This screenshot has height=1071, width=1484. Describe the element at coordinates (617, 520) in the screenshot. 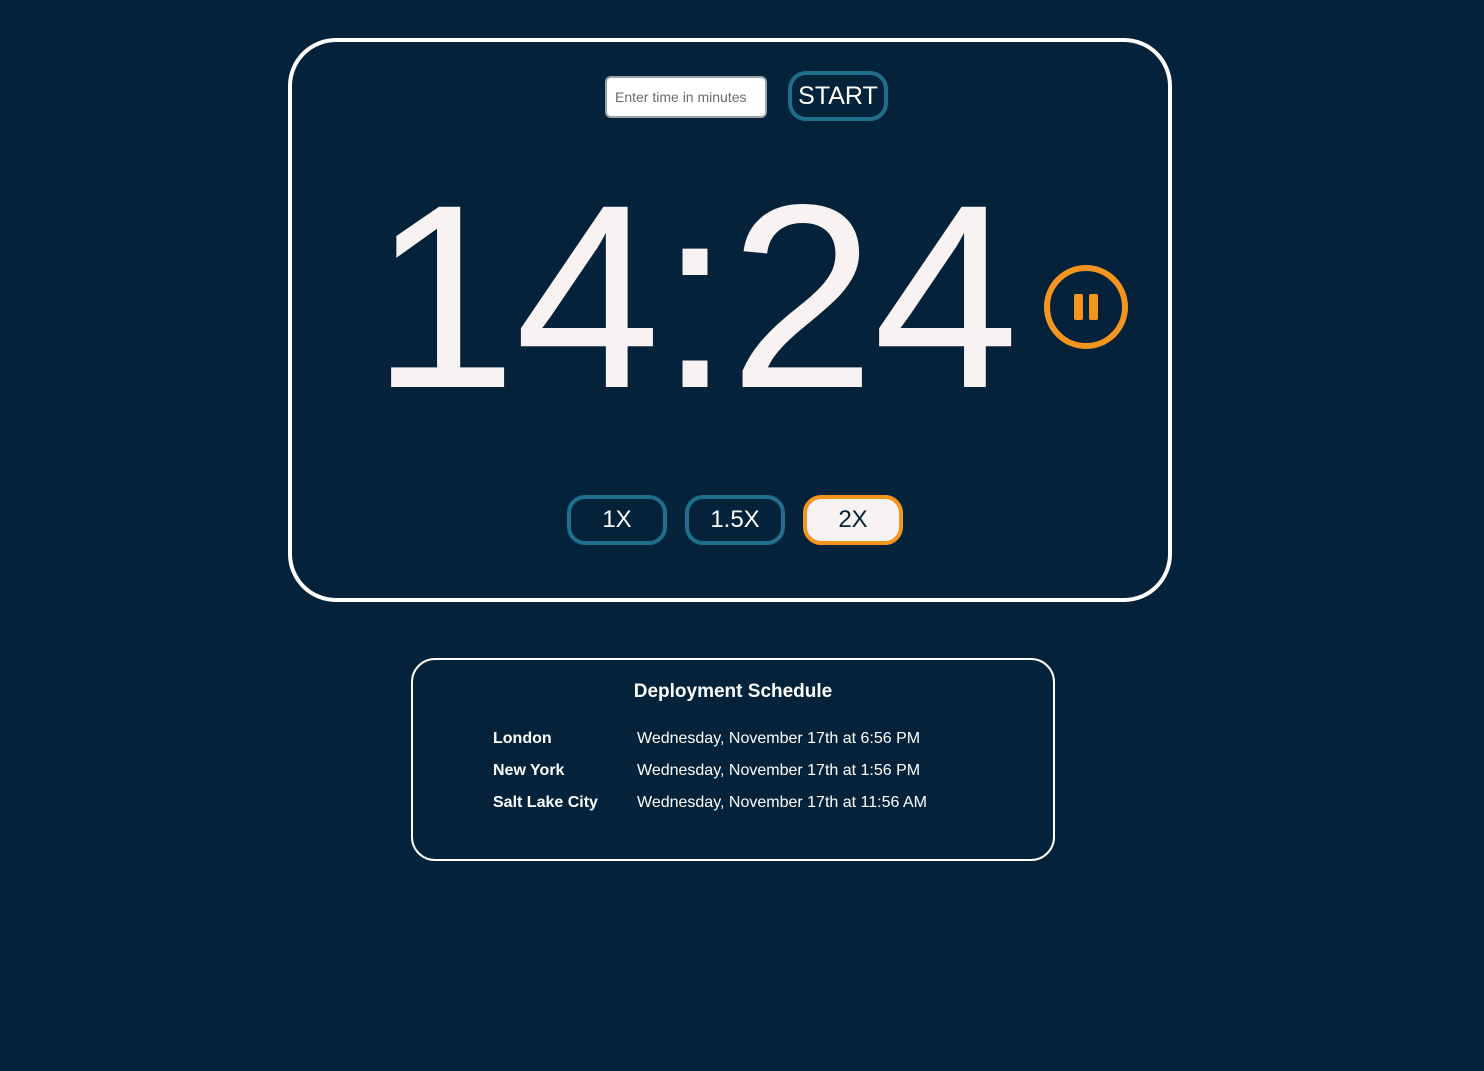

I see `speed-button-1x: 1X` at that location.